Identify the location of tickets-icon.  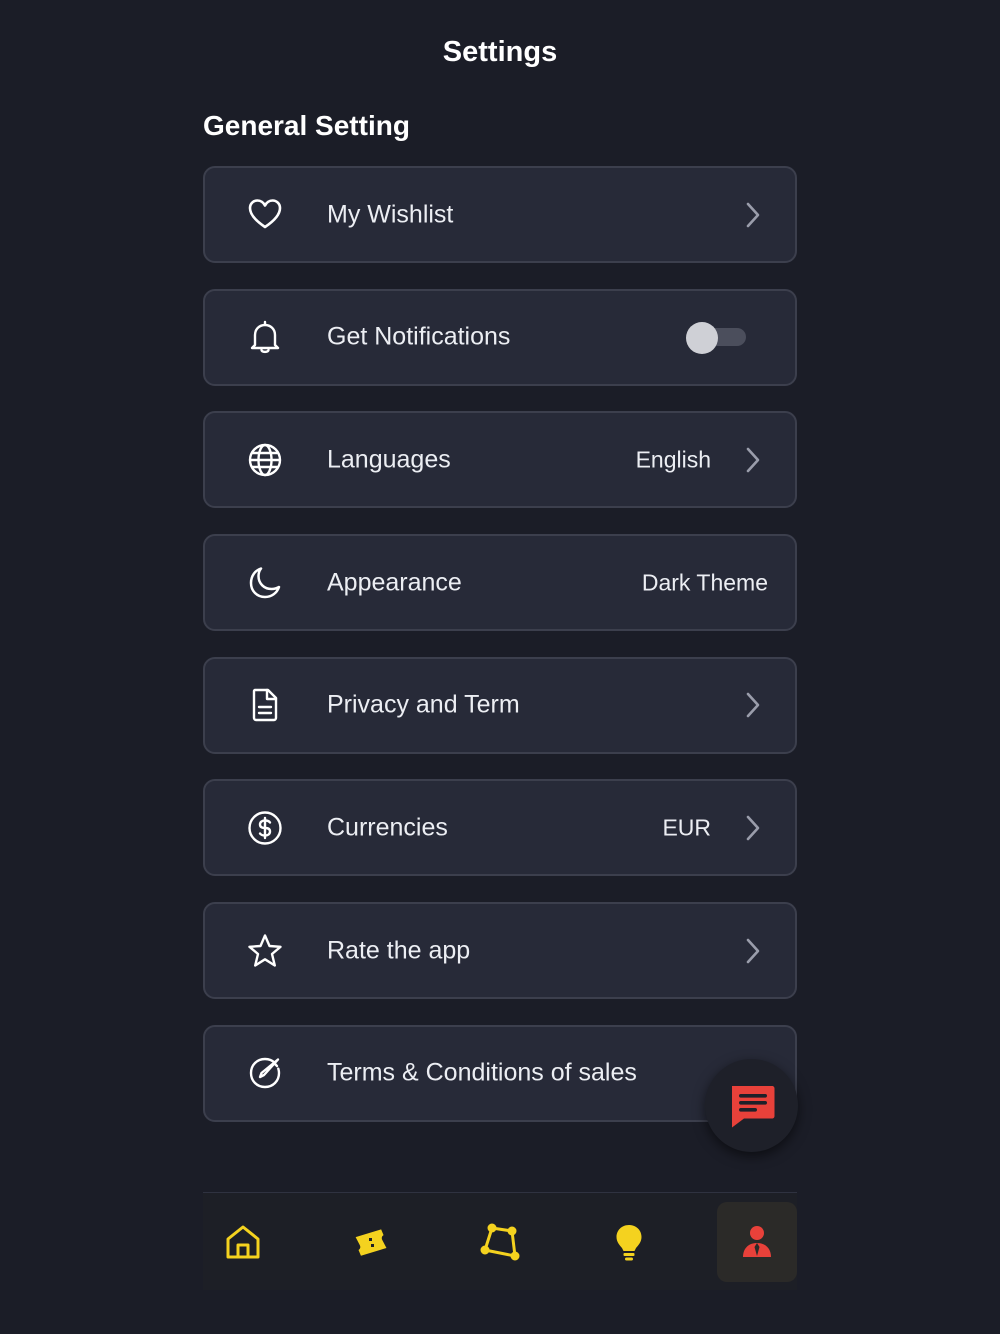
(372, 1242).